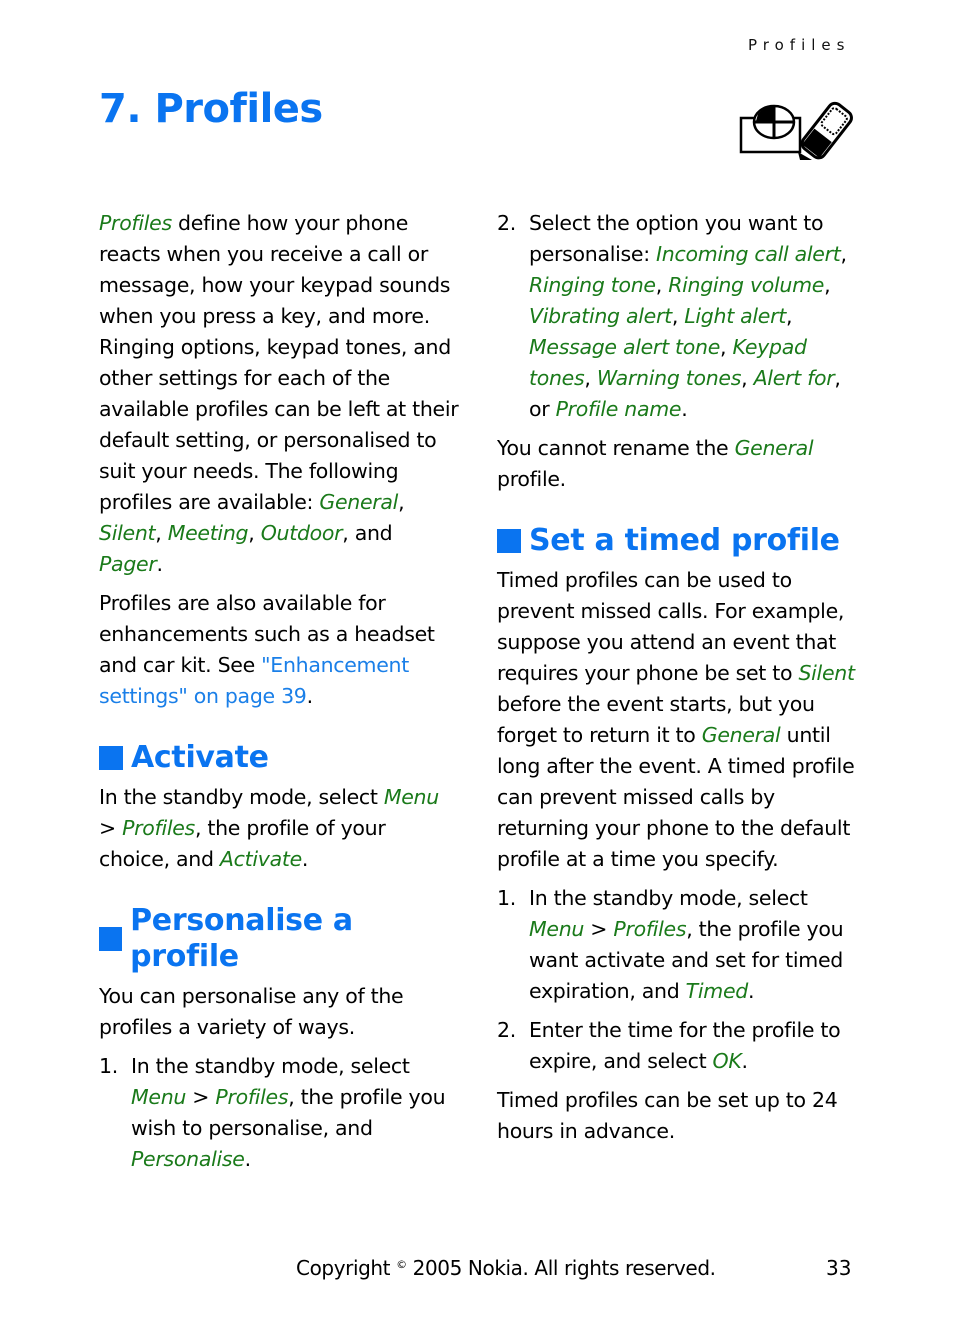 This screenshot has height=1322, width=954. I want to click on menu-term: Pager, so click(128, 564).